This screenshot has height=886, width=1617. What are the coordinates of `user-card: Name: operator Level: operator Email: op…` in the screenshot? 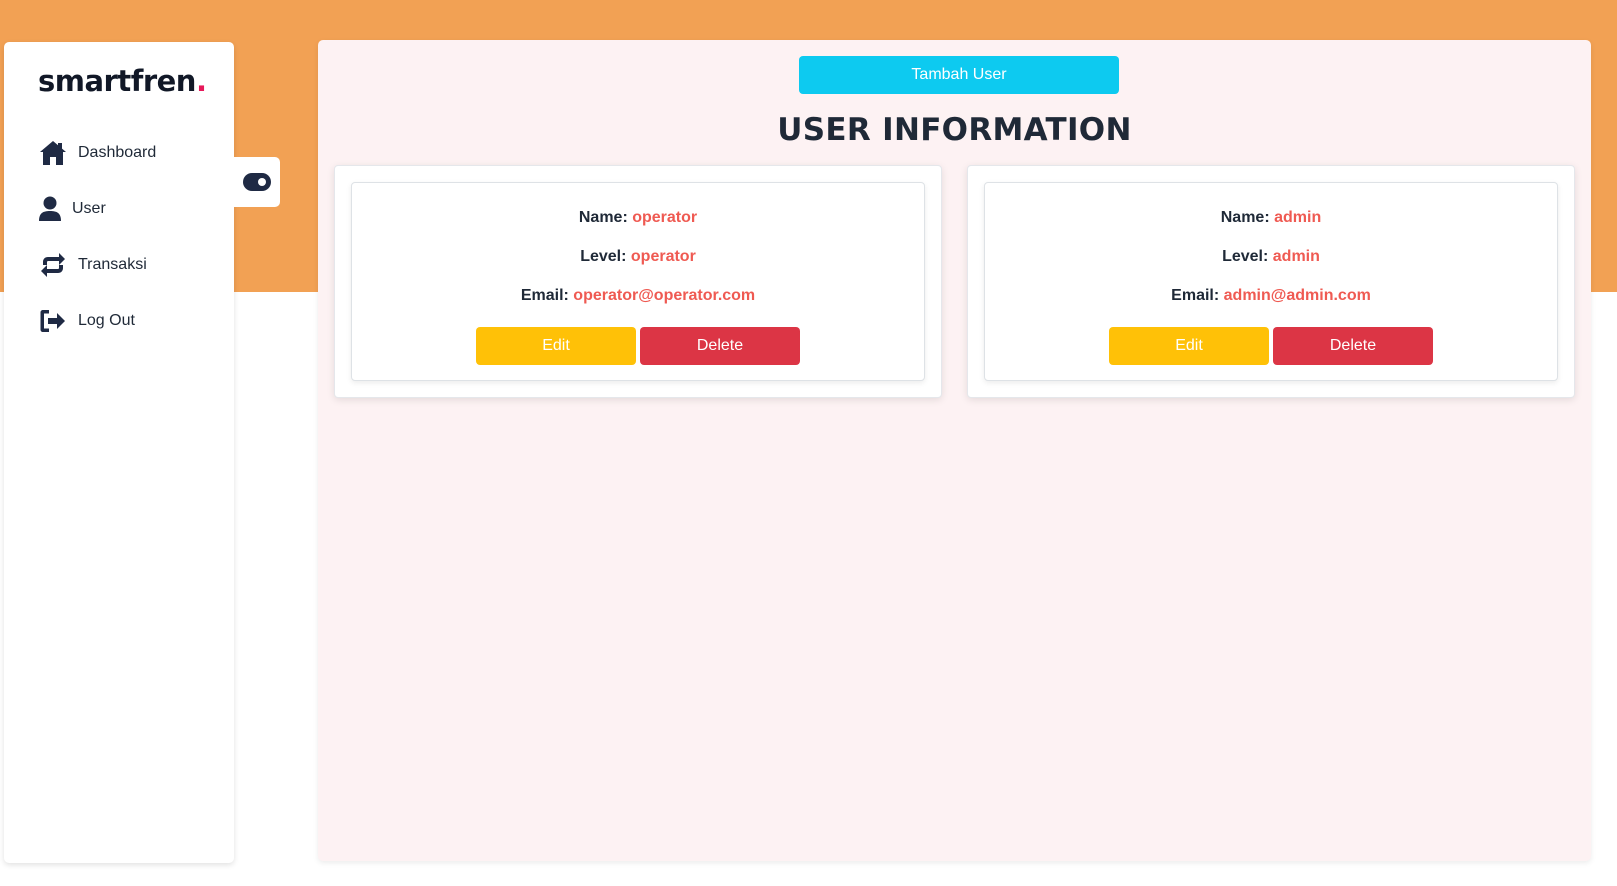 It's located at (638, 281).